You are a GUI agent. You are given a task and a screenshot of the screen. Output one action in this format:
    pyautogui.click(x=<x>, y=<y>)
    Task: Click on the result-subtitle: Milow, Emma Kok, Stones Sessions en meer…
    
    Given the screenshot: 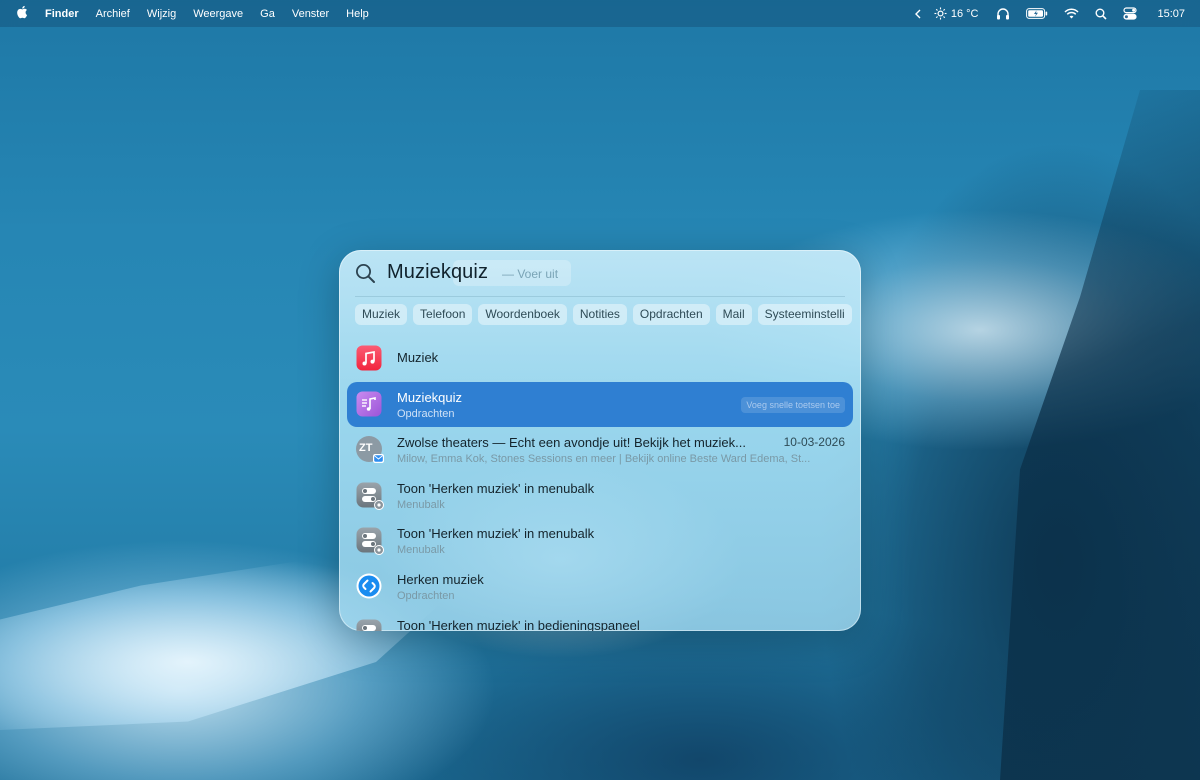 What is the action you would take?
    pyautogui.click(x=604, y=459)
    